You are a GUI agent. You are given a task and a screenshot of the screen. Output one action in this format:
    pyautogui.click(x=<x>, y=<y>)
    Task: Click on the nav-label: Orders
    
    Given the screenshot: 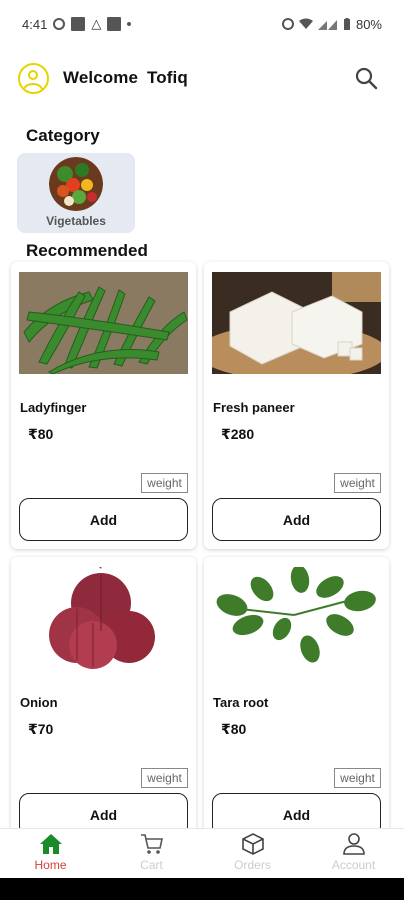 What is the action you would take?
    pyautogui.click(x=252, y=865)
    